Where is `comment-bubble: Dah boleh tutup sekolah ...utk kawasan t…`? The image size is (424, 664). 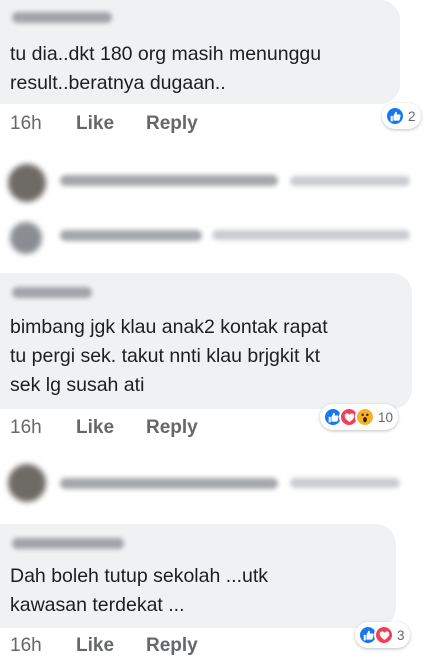 comment-bubble: Dah boleh tutup sekolah ...utk kawasan t… is located at coordinates (198, 576).